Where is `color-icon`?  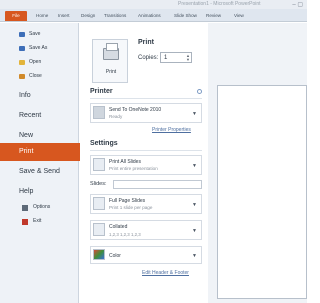 color-icon is located at coordinates (99, 254).